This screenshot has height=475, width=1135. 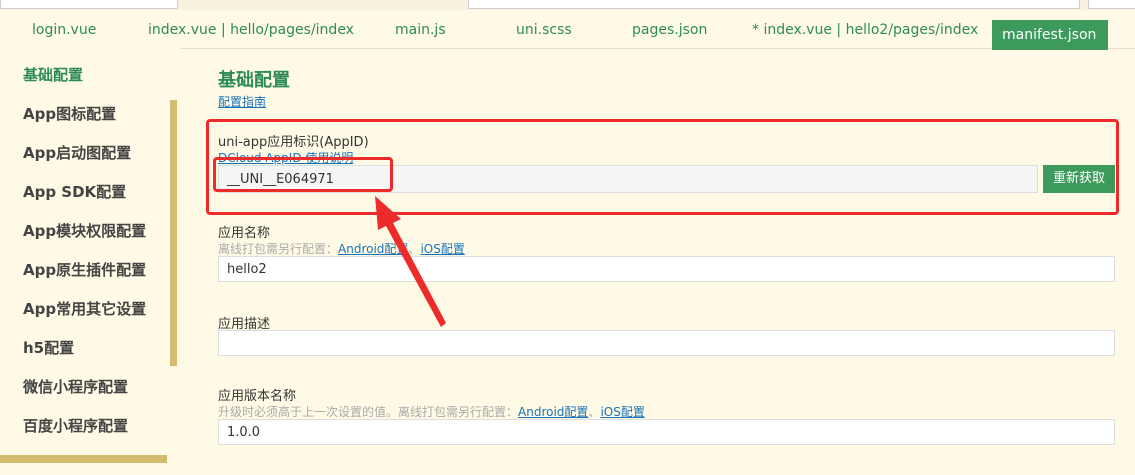 I want to click on sidebar-item-app-other-settings: App常用其它设置, so click(x=84, y=308).